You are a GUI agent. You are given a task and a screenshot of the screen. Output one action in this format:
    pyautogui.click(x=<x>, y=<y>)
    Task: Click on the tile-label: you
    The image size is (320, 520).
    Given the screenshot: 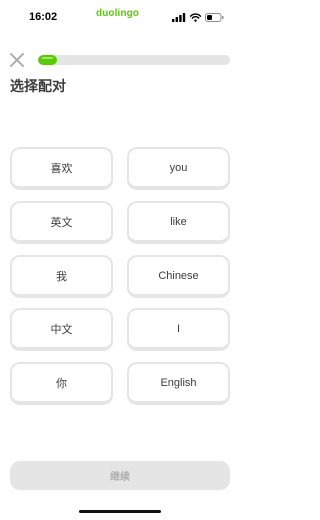 What is the action you would take?
    pyautogui.click(x=178, y=167)
    